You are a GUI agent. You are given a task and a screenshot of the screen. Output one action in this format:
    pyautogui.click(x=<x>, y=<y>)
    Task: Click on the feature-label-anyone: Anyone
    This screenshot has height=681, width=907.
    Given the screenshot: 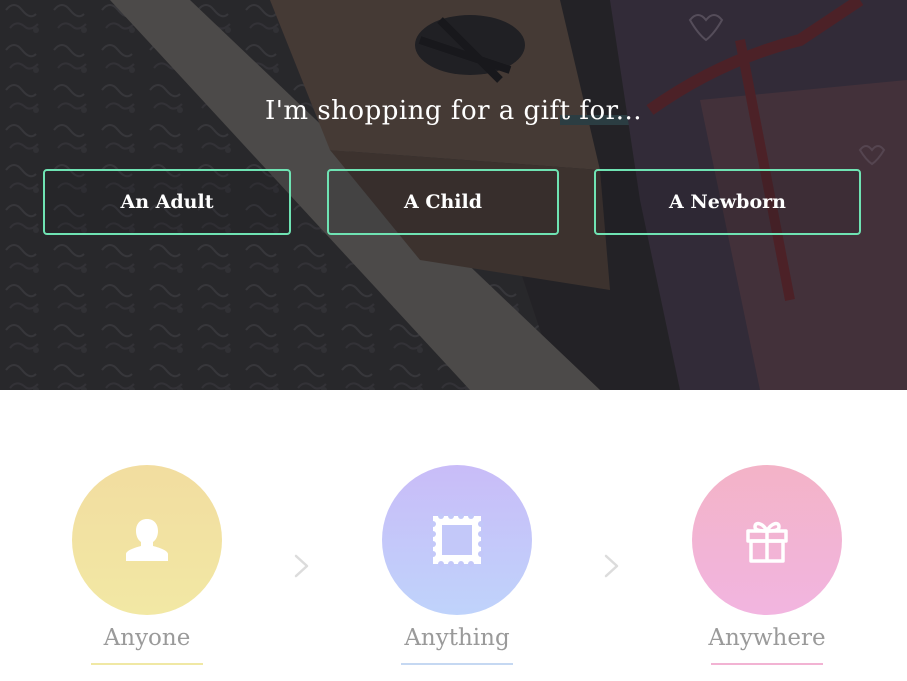 What is the action you would take?
    pyautogui.click(x=147, y=638)
    